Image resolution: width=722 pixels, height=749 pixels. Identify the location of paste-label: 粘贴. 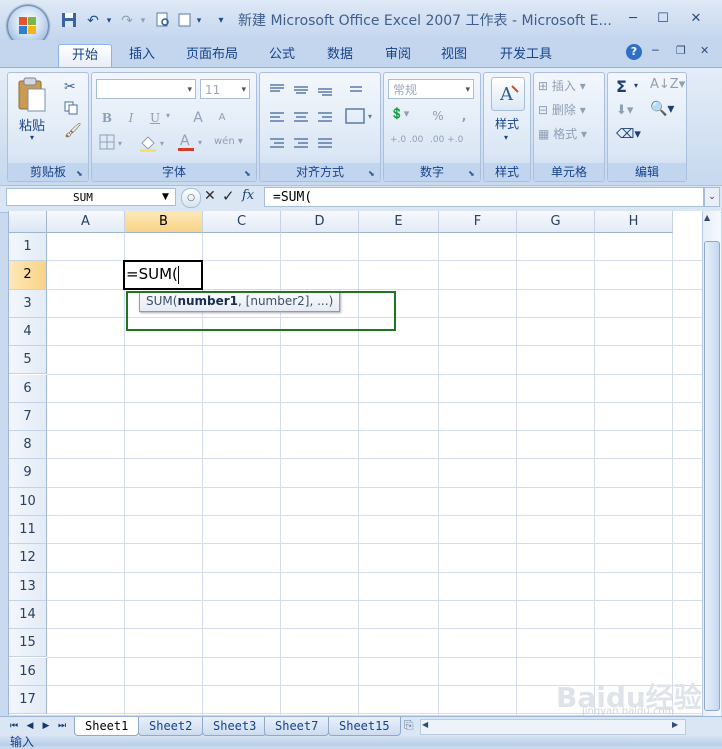
(32, 124).